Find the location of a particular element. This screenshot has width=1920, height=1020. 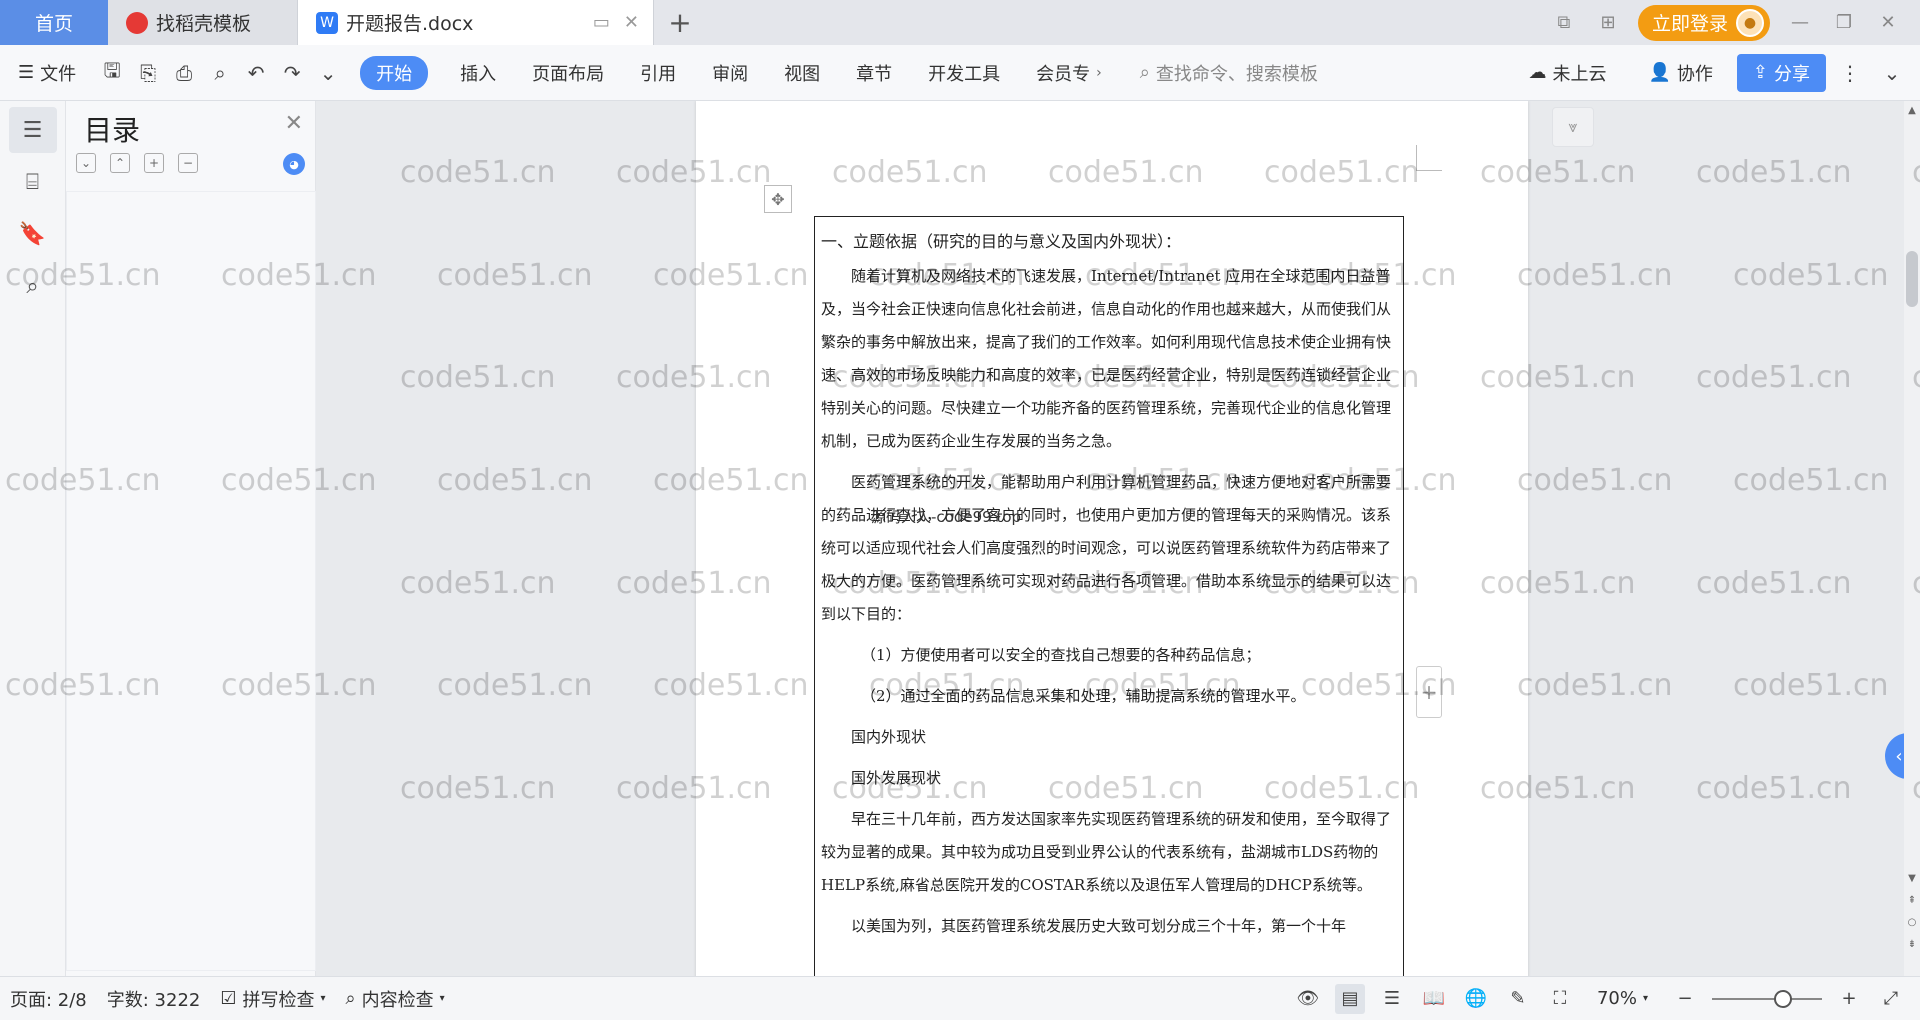

apps-grid-icon: ⊞ is located at coordinates (1608, 22).